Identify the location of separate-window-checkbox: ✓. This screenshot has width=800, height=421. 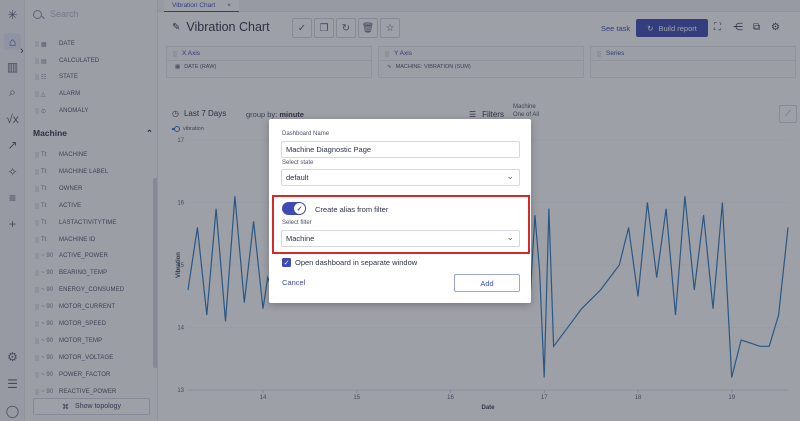
(286, 262).